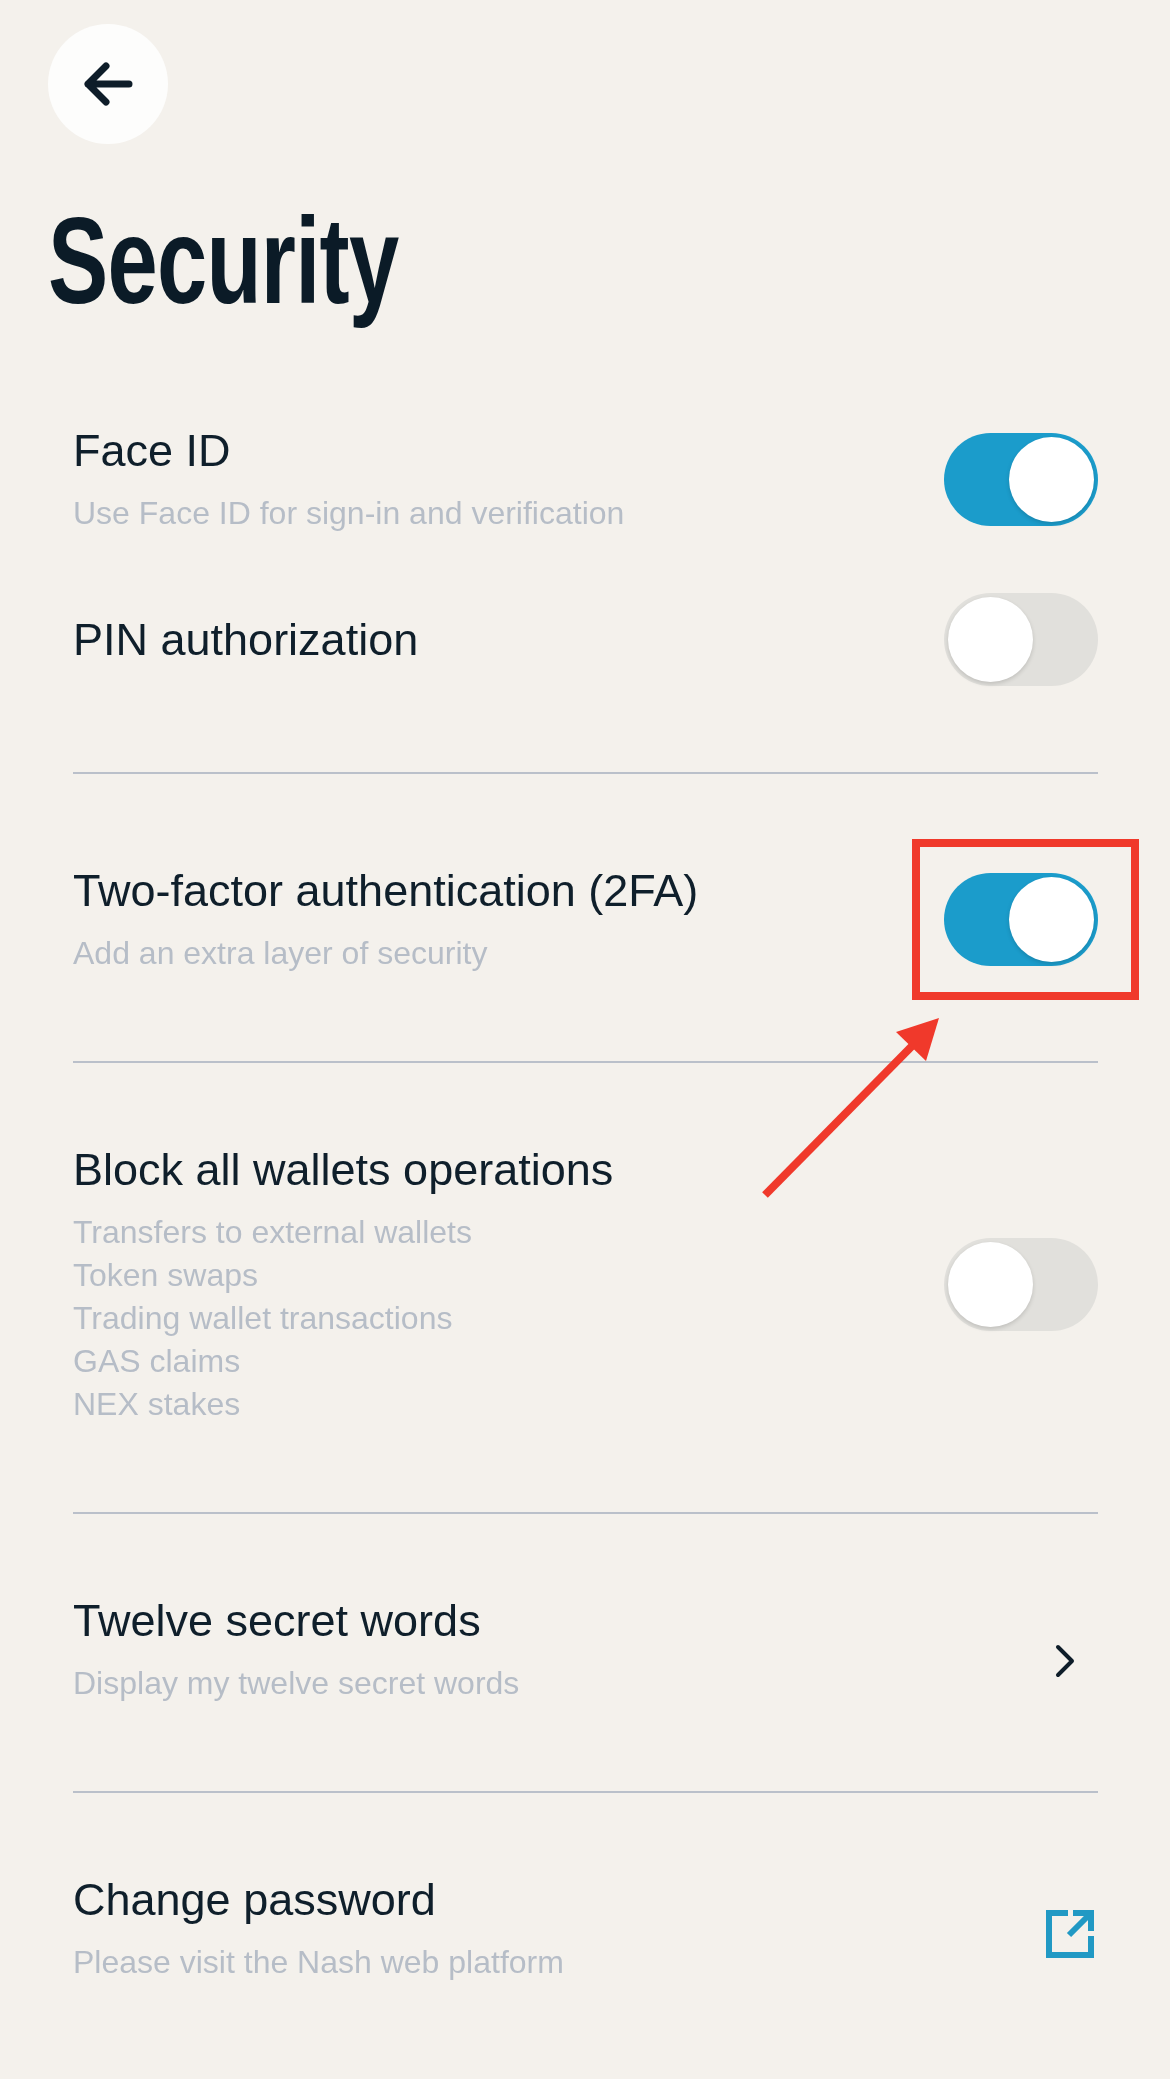 The width and height of the screenshot is (1170, 2079). Describe the element at coordinates (277, 1621) in the screenshot. I see `setting-title: Twelve secret words` at that location.